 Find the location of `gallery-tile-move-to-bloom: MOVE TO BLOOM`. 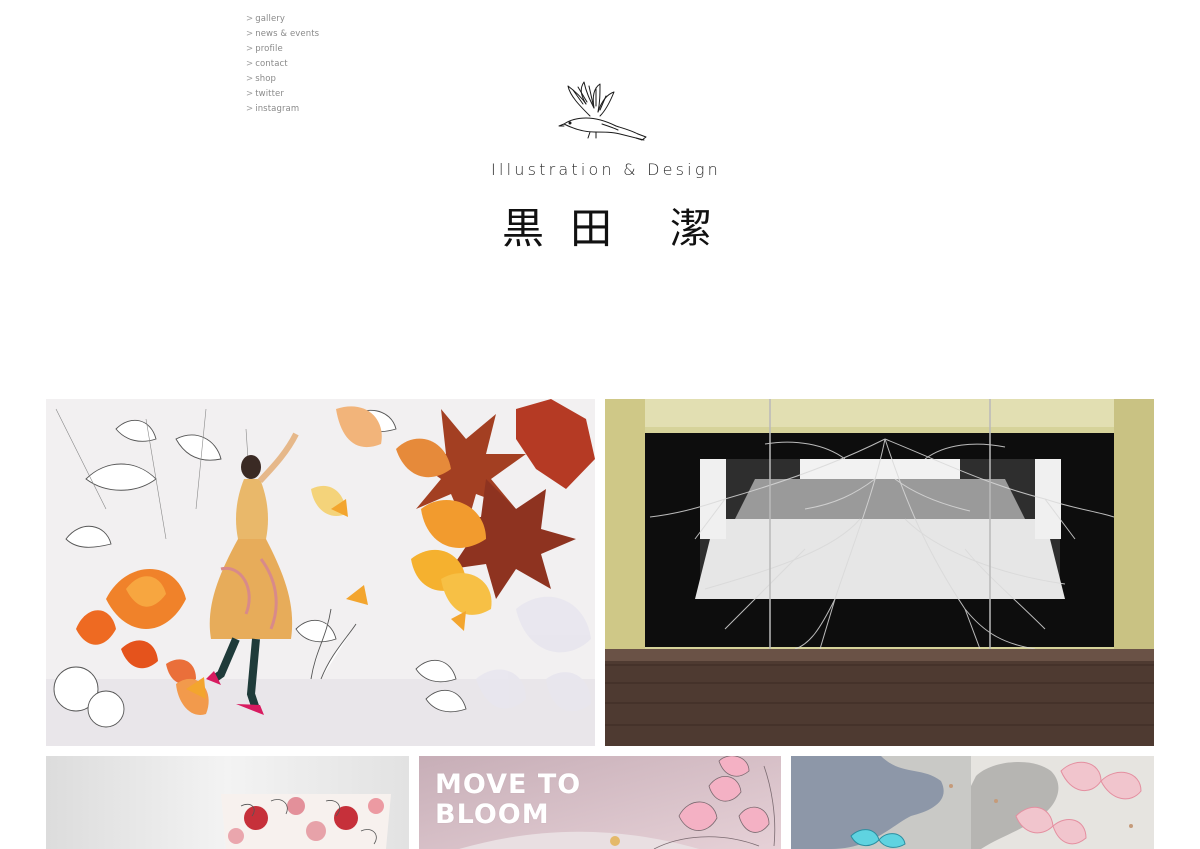

gallery-tile-move-to-bloom: MOVE TO BLOOM is located at coordinates (600, 802).